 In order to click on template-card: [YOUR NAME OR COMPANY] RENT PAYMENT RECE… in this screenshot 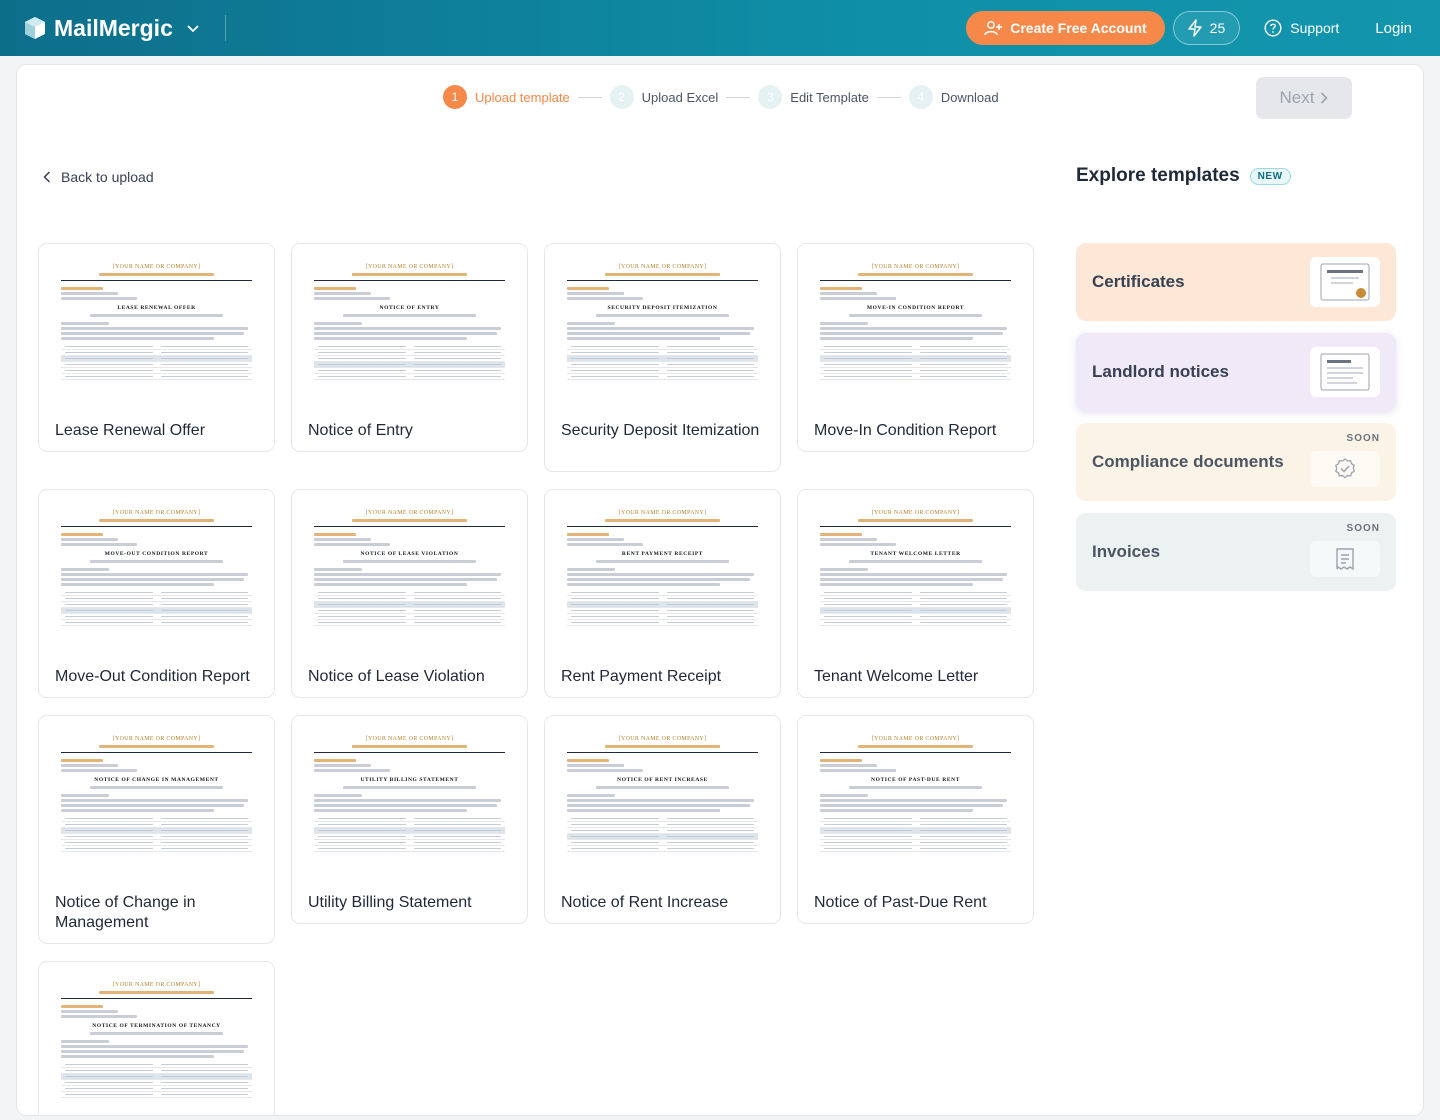, I will do `click(662, 593)`.